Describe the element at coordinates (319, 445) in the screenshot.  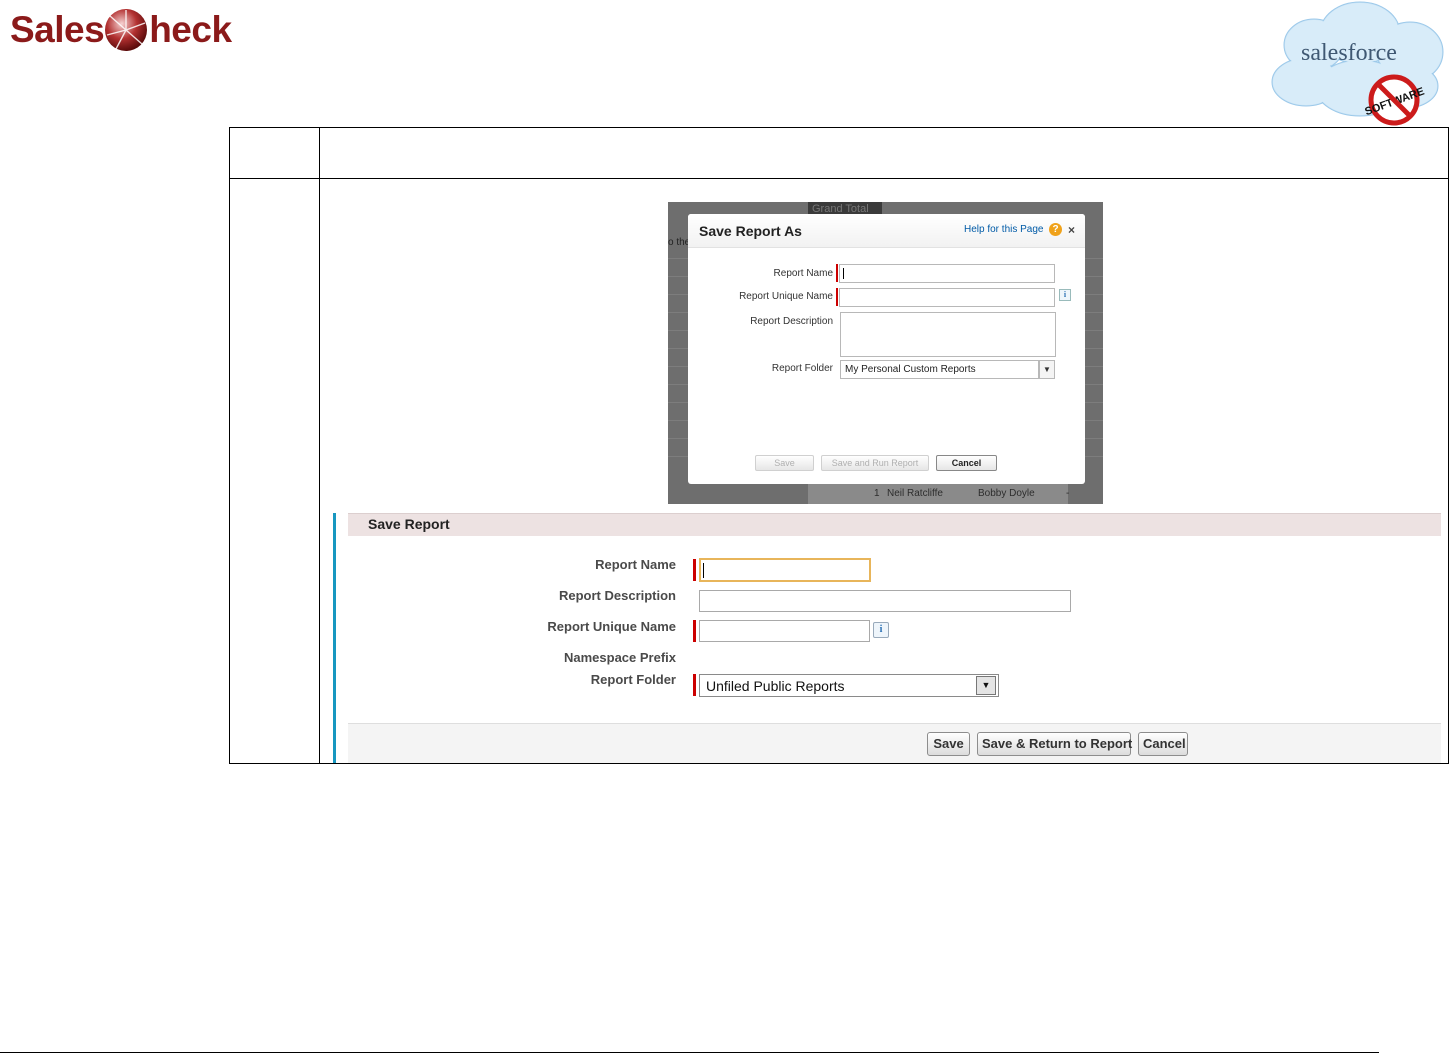
I see `table-column-divider` at that location.